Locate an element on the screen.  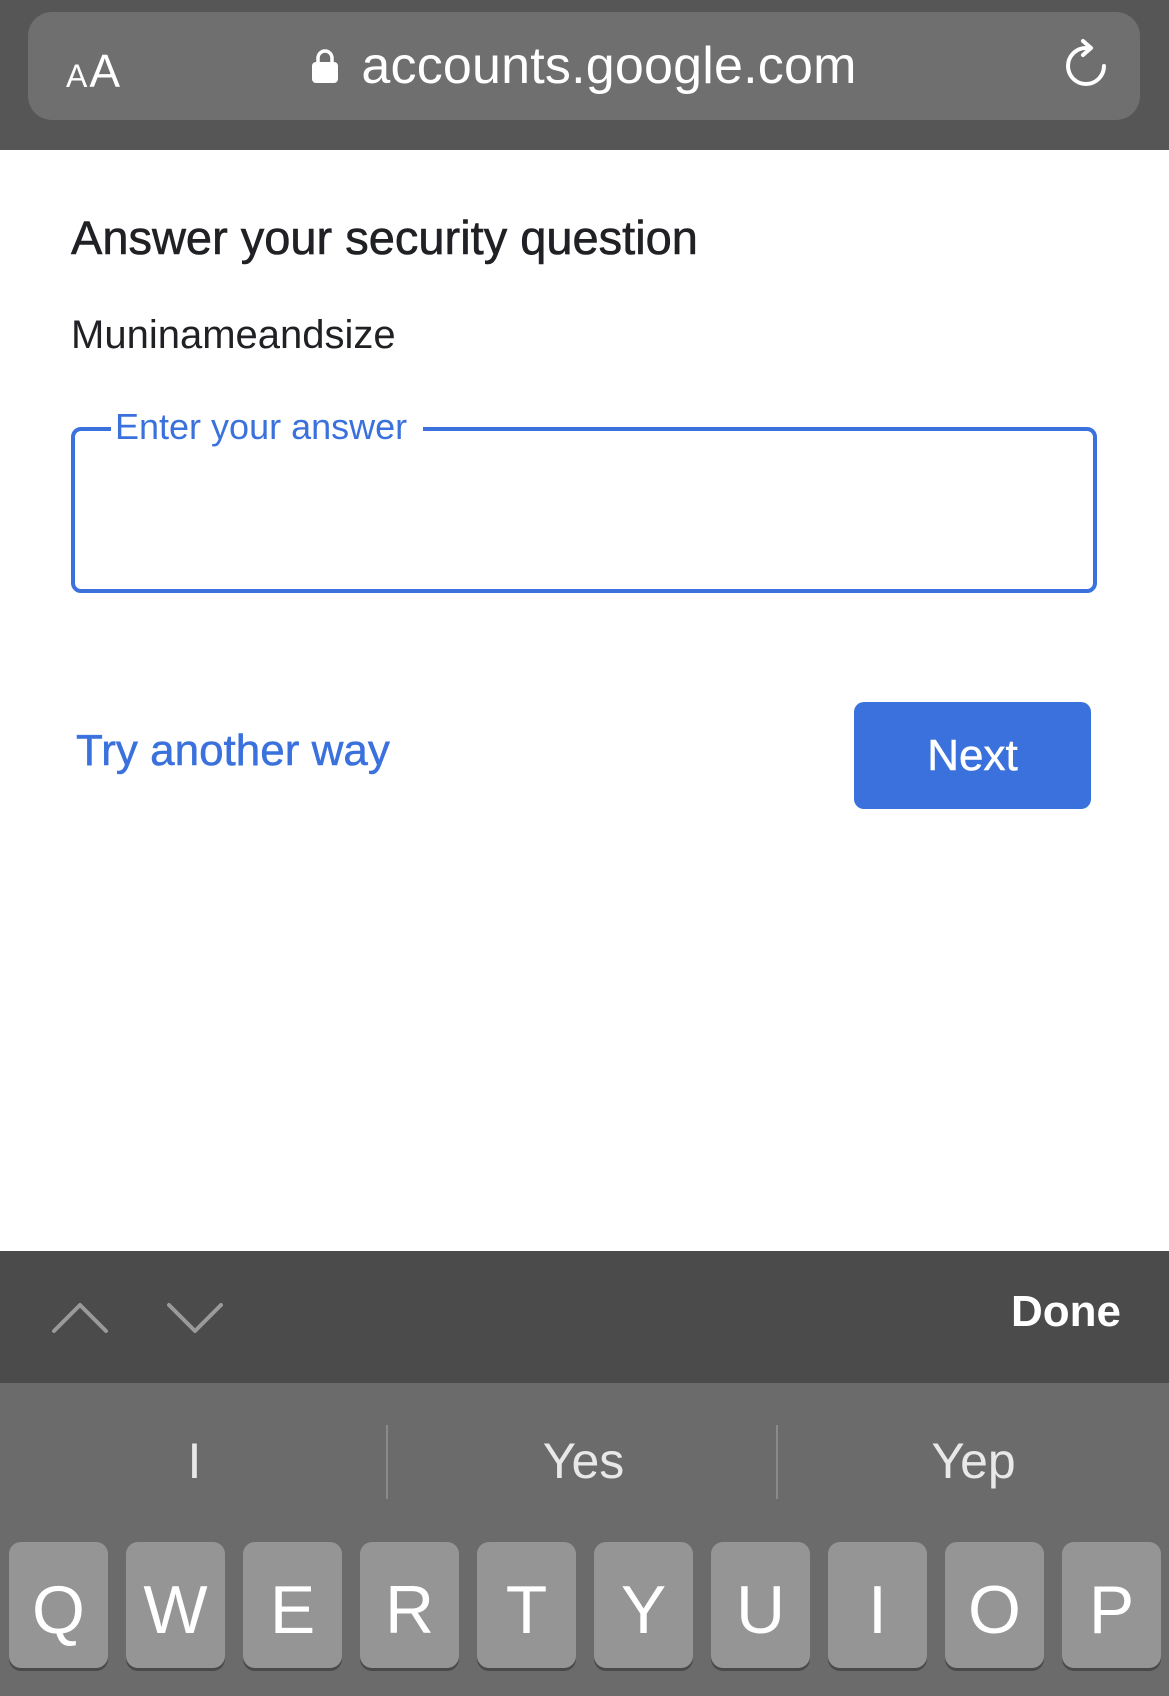
address-bar: A A accounts.google.com is located at coordinates (584, 66).